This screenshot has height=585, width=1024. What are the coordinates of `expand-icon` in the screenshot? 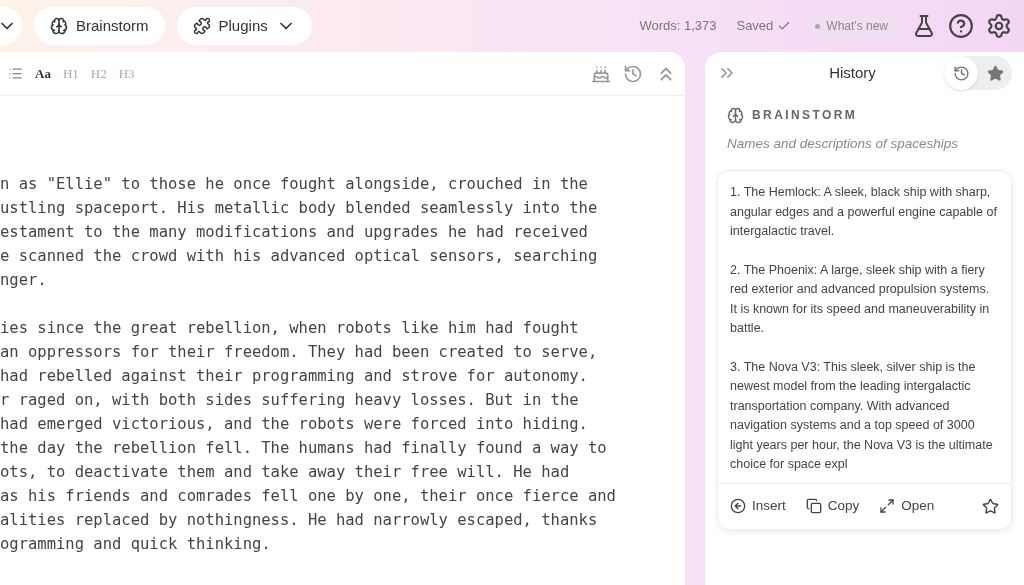 It's located at (887, 506).